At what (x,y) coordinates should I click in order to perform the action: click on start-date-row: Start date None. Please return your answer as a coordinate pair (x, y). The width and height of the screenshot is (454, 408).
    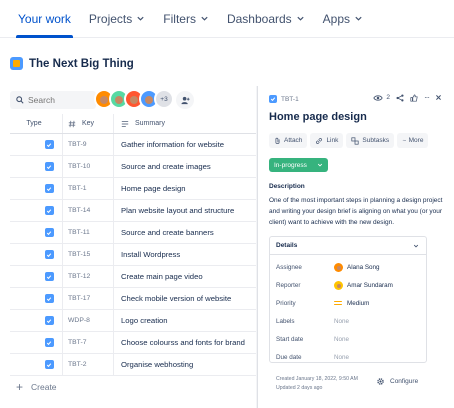
    Looking at the image, I should click on (348, 339).